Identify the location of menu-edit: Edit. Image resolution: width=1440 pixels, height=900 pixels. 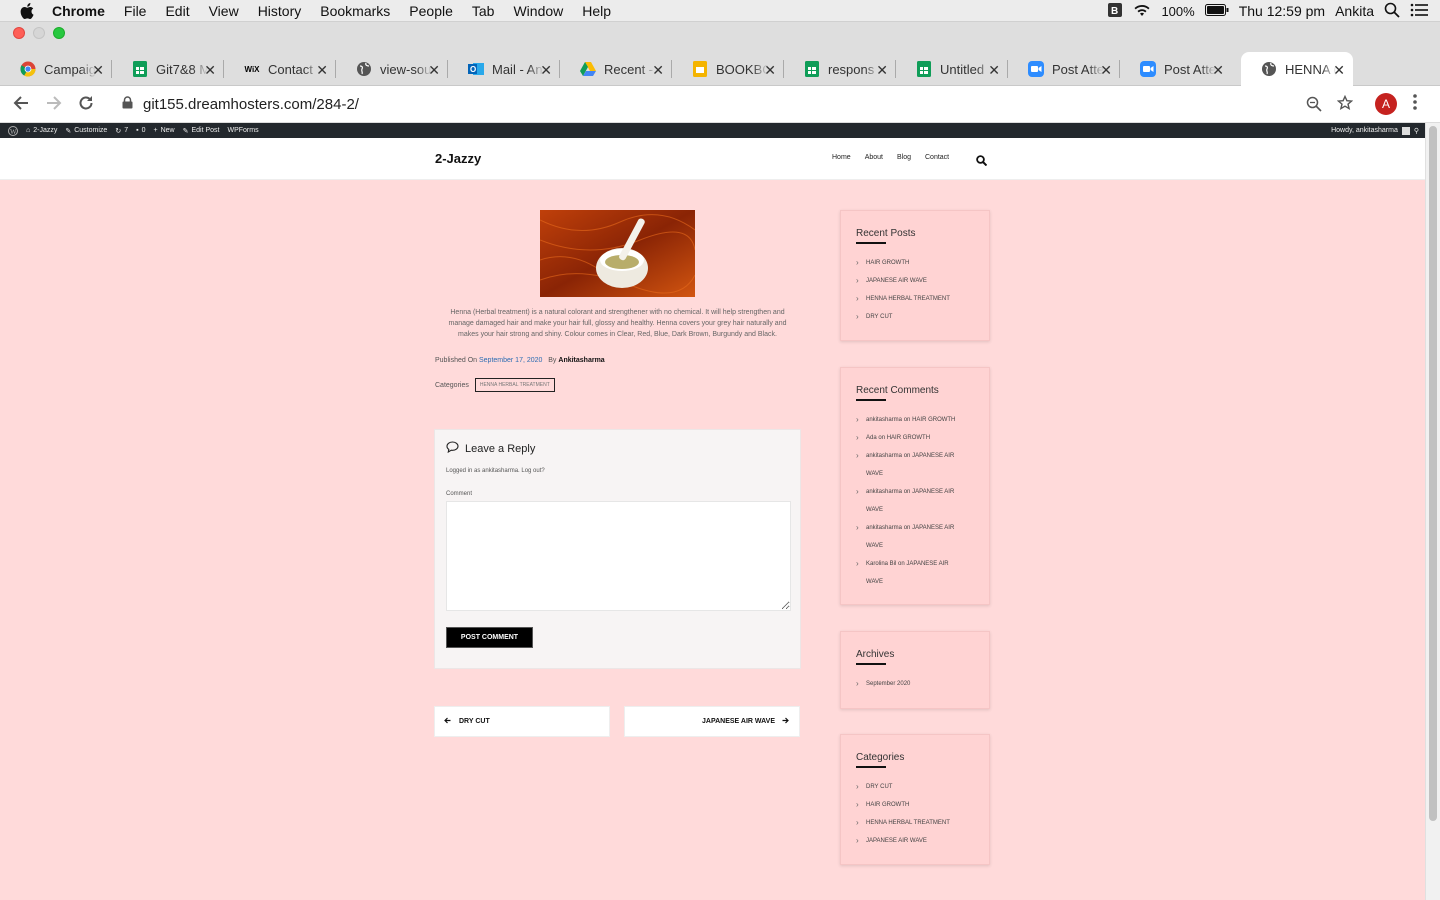
(177, 11).